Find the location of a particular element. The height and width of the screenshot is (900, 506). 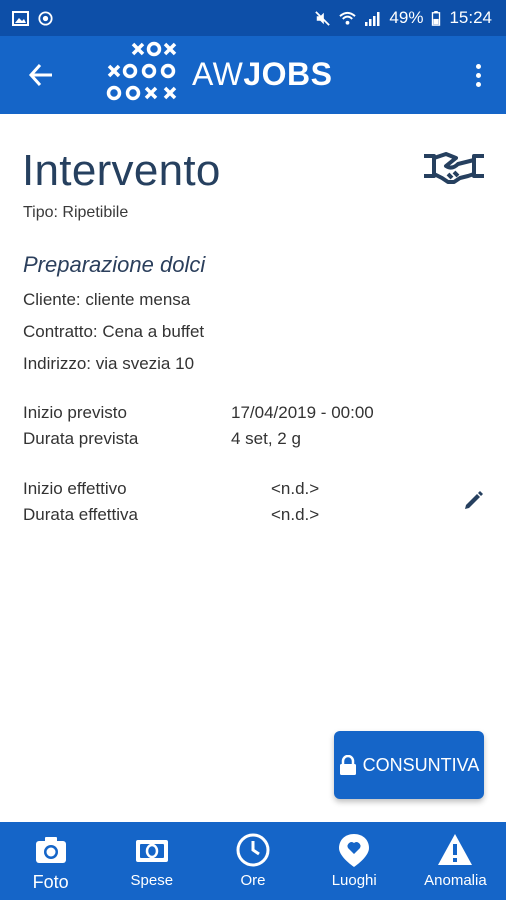

battery-icon is located at coordinates (436, 18).